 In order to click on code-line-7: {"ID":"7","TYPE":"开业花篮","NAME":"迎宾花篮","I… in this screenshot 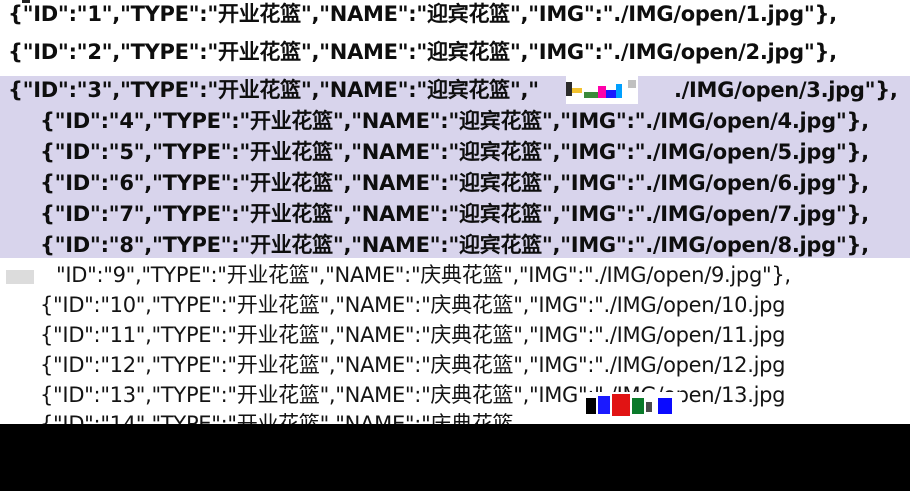, I will do `click(454, 214)`.